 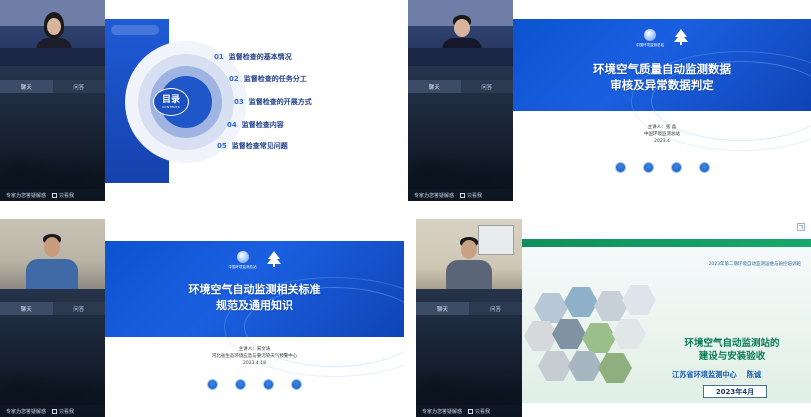 What do you see at coordinates (732, 350) in the screenshot?
I see `slide-title: 环境空气自动监测站的 建设与安装验收` at bounding box center [732, 350].